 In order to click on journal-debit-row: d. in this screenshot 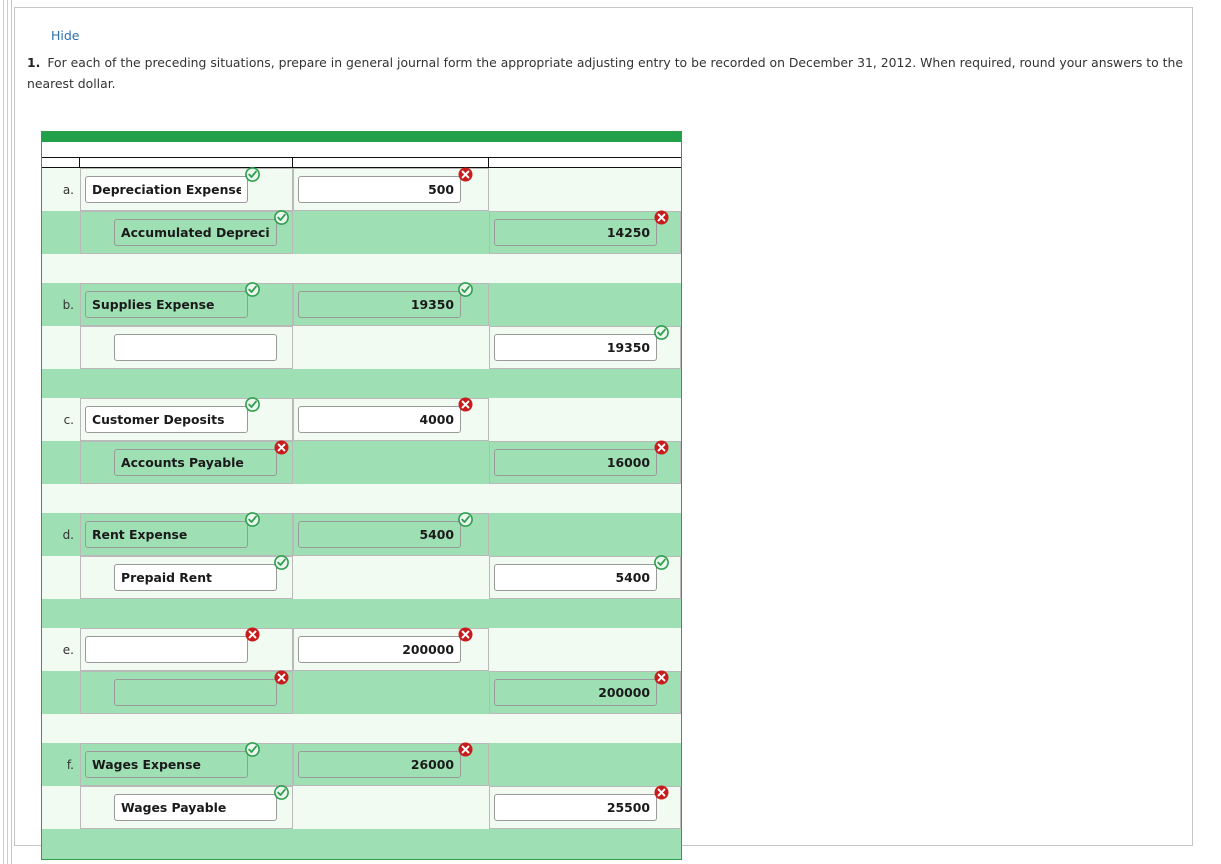, I will do `click(361, 534)`.